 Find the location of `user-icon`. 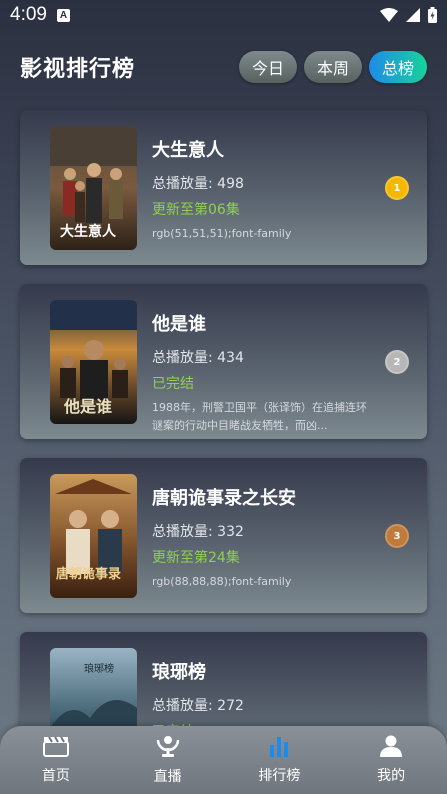

user-icon is located at coordinates (391, 746).